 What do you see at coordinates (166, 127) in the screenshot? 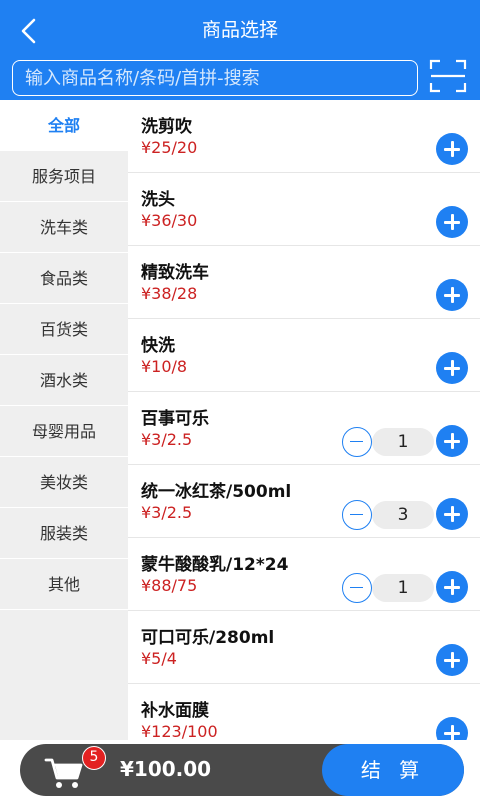
I see `product-name: 洗剪吹` at bounding box center [166, 127].